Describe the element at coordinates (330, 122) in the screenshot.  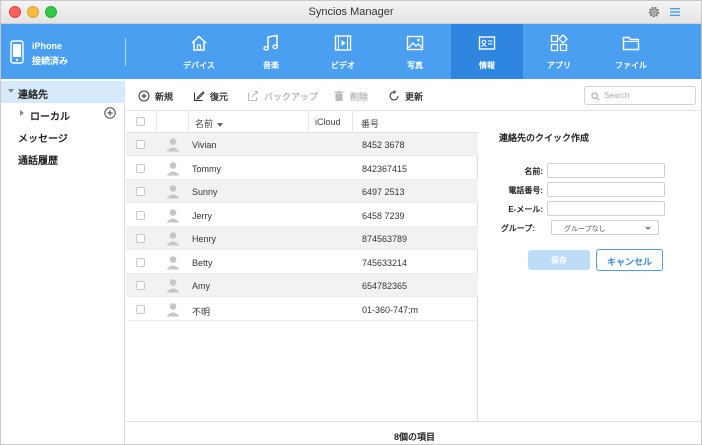
I see `column-header-icloud: iCloud` at that location.